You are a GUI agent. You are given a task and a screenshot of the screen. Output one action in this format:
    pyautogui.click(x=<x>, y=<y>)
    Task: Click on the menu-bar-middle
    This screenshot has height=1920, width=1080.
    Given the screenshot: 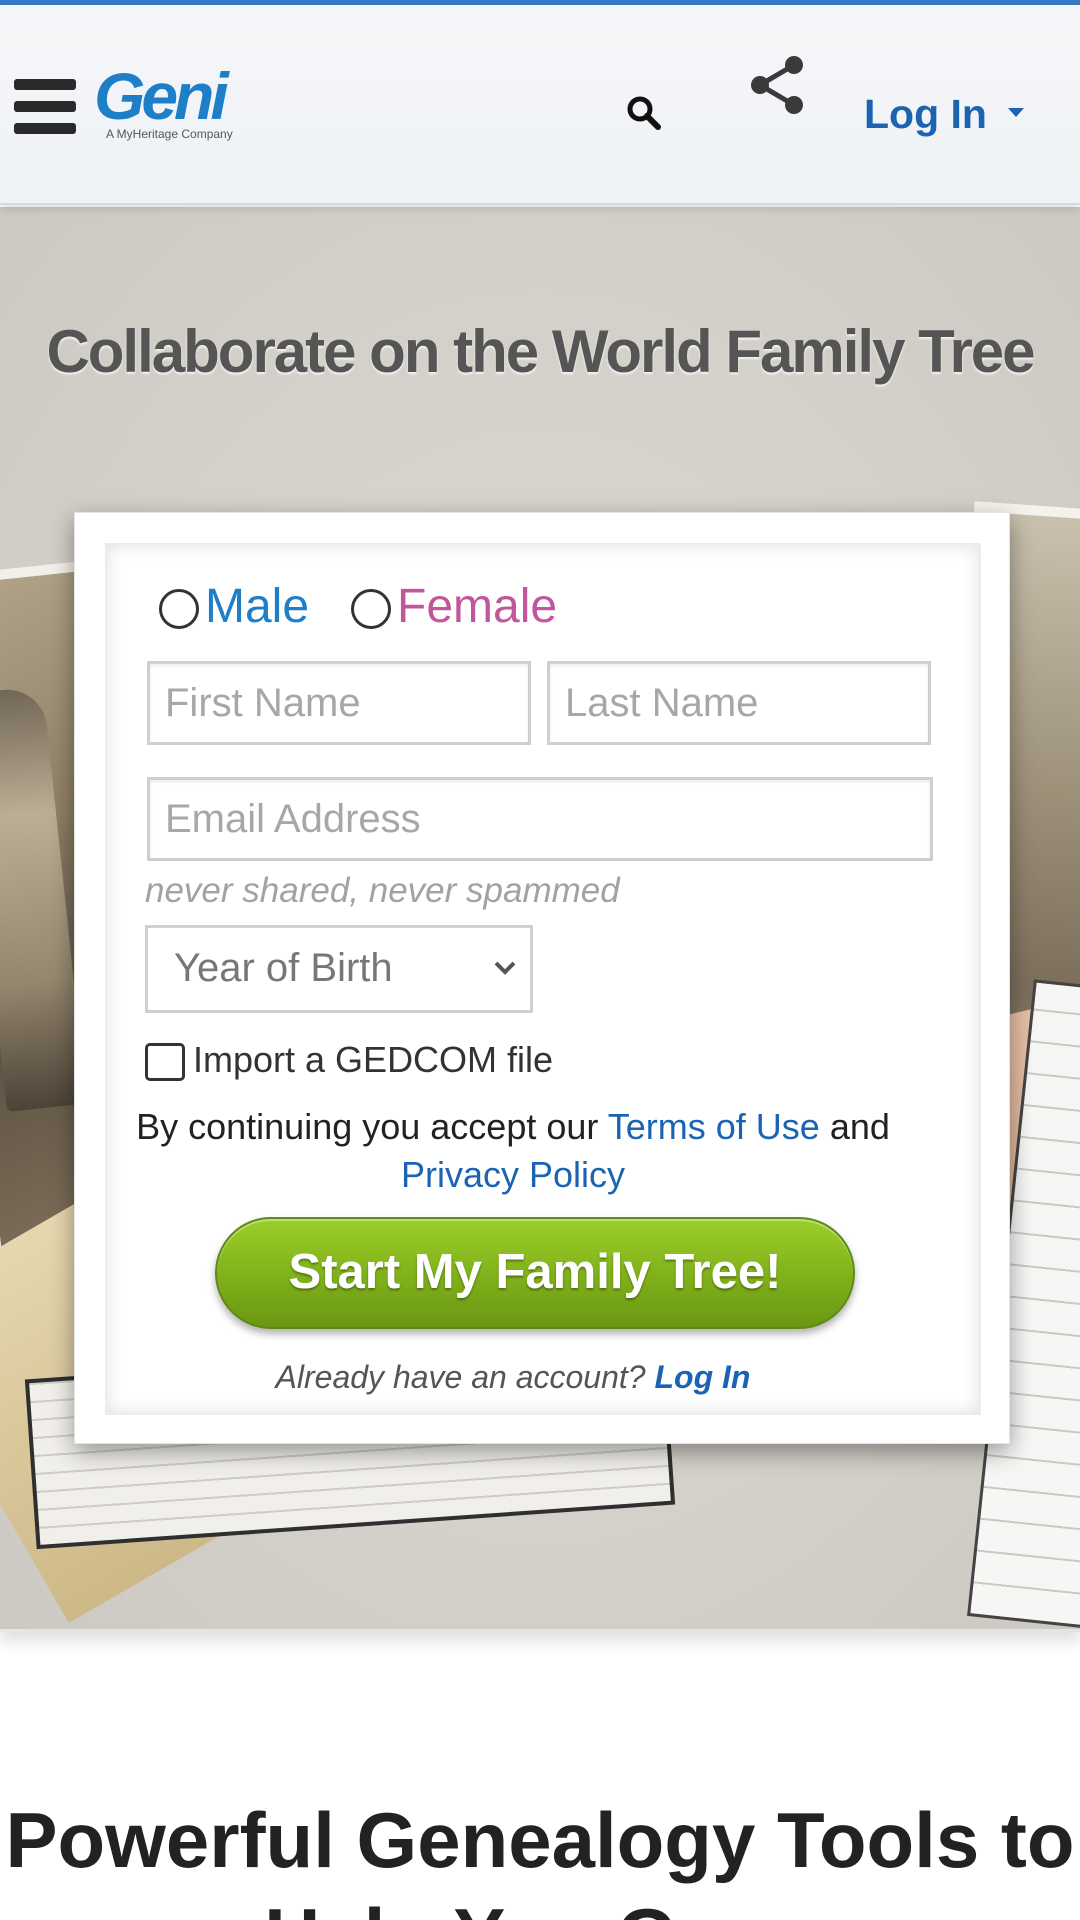 What is the action you would take?
    pyautogui.click(x=45, y=106)
    